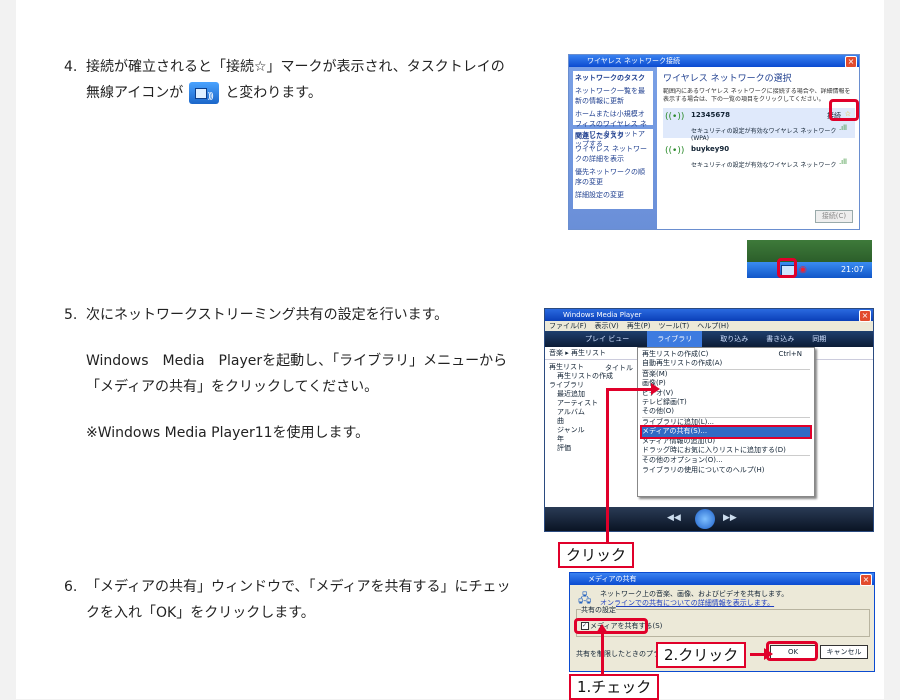 This screenshot has width=900, height=700. Describe the element at coordinates (709, 339) in the screenshot. I see `tab-bar: プレイ ビュー ライブラリ 取り込み 書き込み 同期` at that location.